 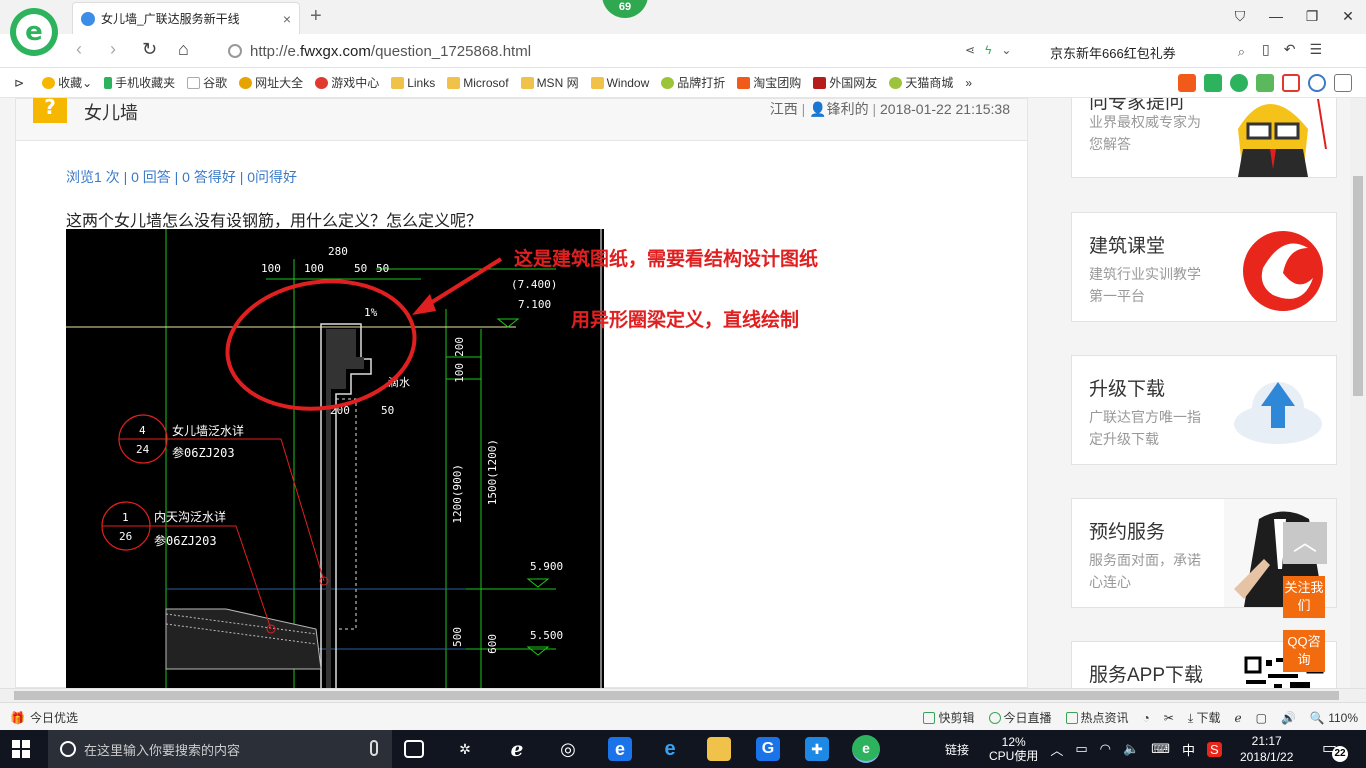 I want to click on clock: 21:17 2018/1/22, so click(x=1266, y=749).